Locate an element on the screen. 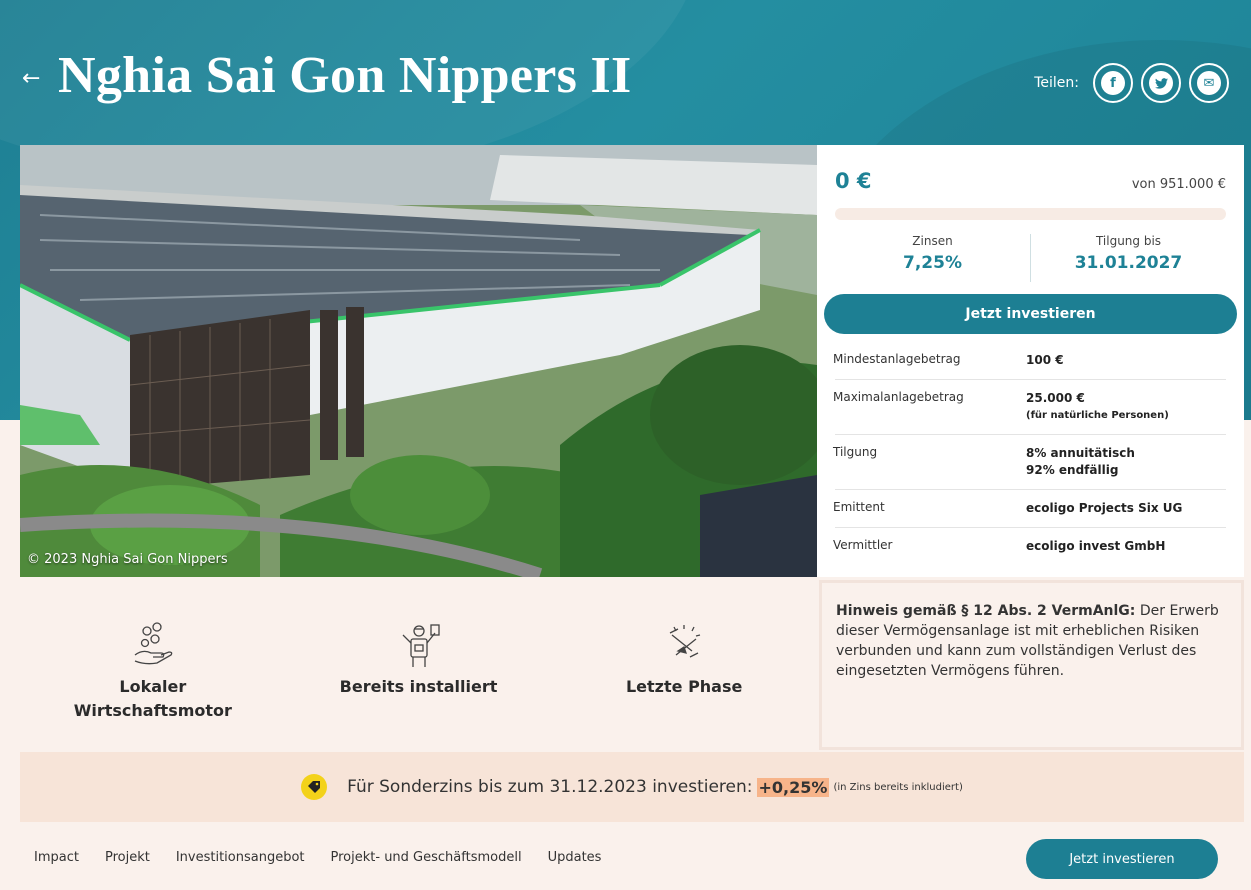 The image size is (1251, 890). facebook-icon: f is located at coordinates (1113, 83).